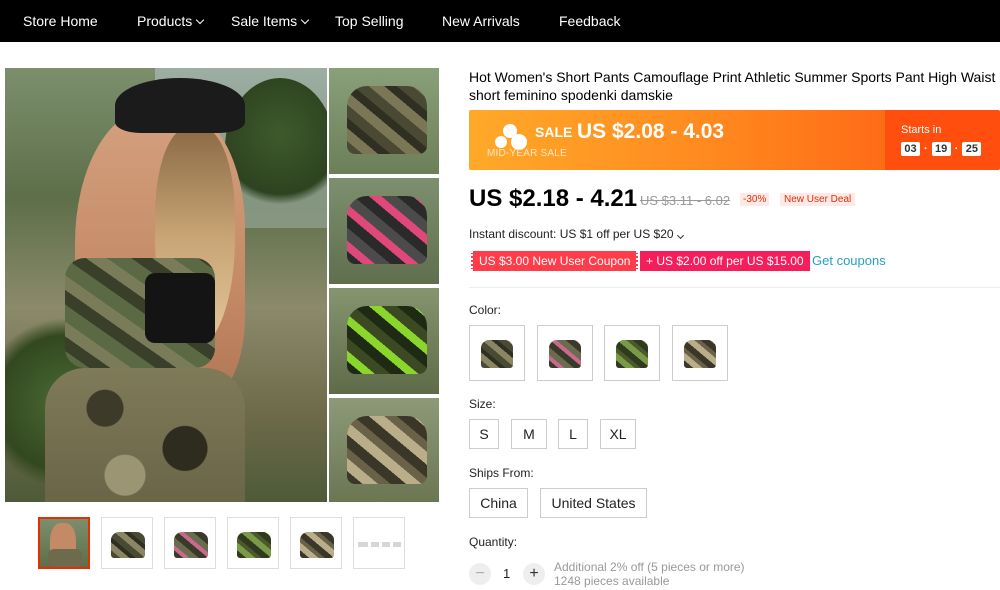 This screenshot has height=590, width=1000. I want to click on new-user-coupon-label: US $3.00 New User Coupon, so click(555, 261).